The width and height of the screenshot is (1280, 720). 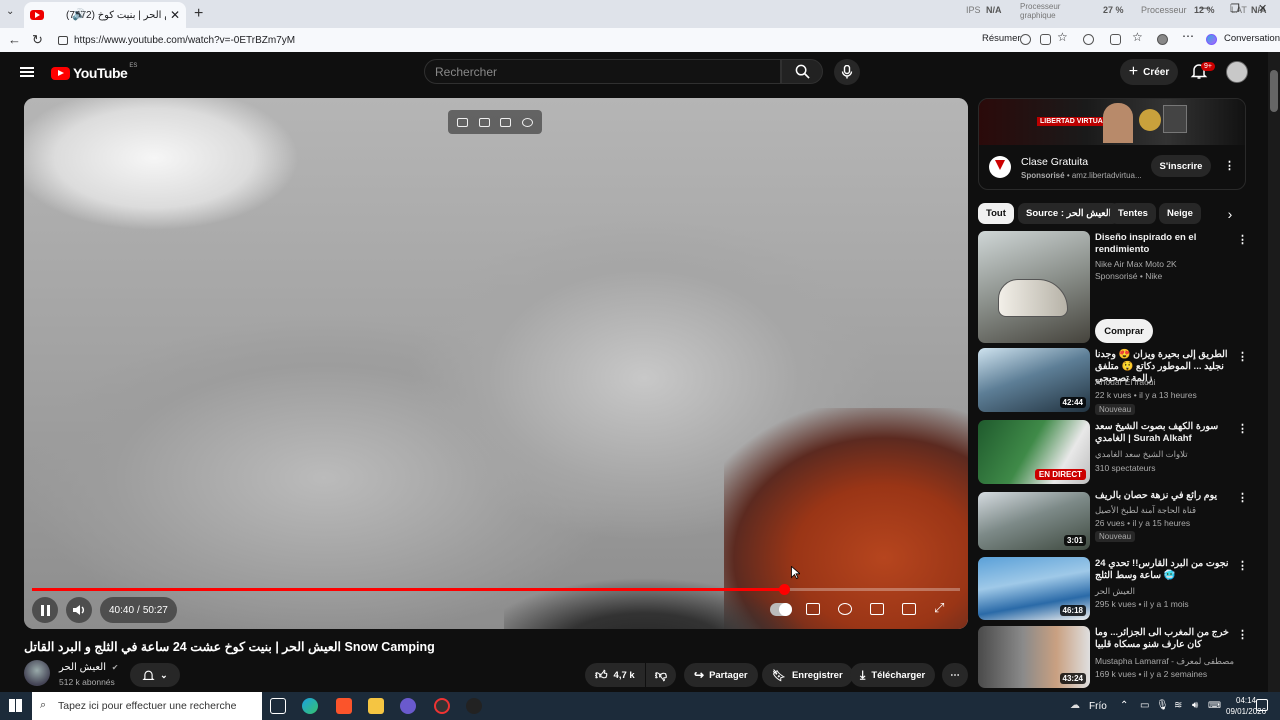 I want to click on weather-label: Frío, so click(x=1098, y=706).